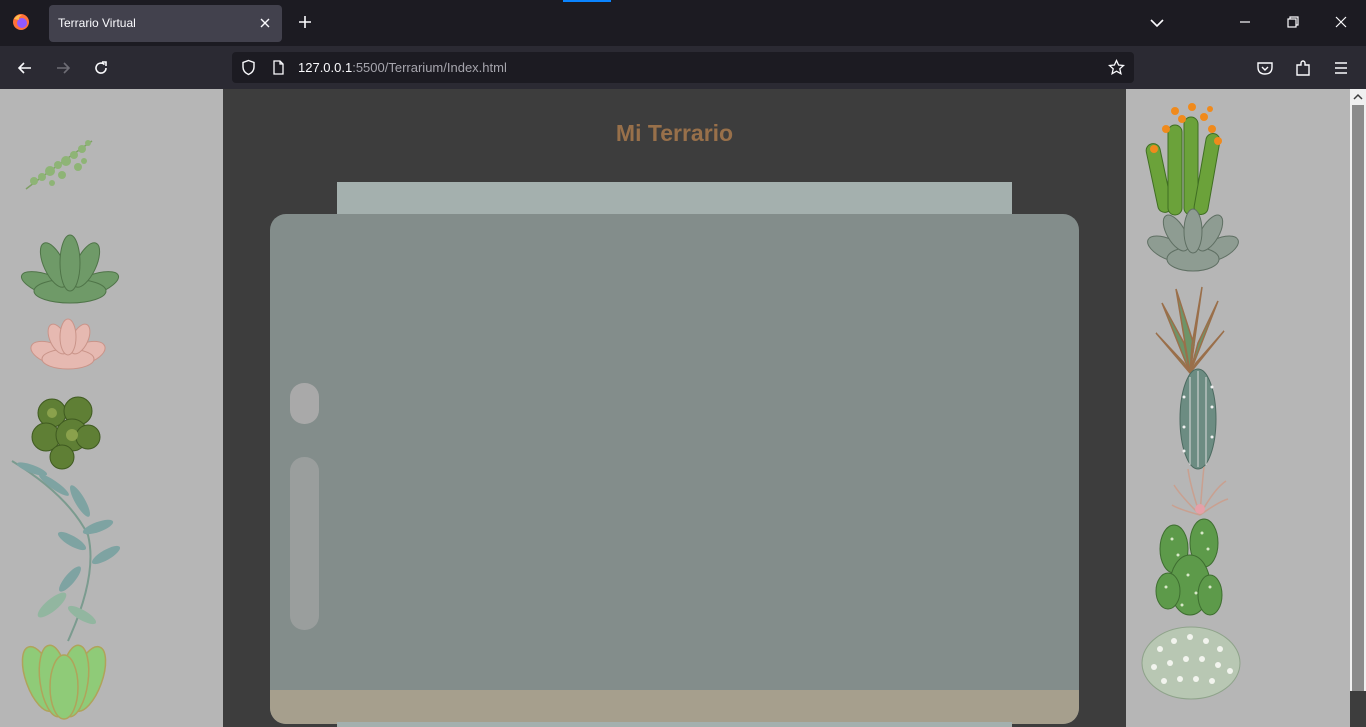 This screenshot has width=1366, height=727. Describe the element at coordinates (1189, 571) in the screenshot. I see `plant13` at that location.